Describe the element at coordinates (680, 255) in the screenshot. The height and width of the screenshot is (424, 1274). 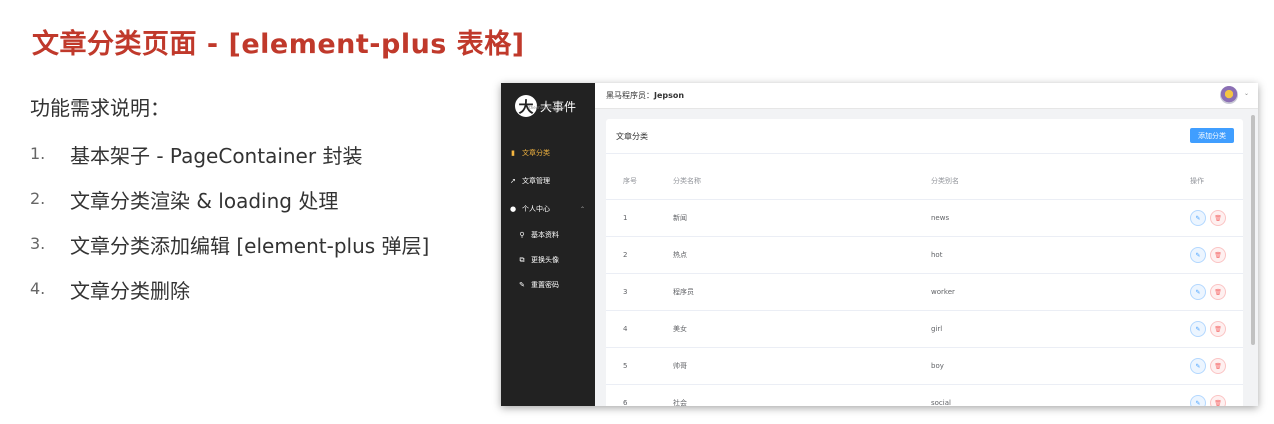
I see `cell-name: 热点` at that location.